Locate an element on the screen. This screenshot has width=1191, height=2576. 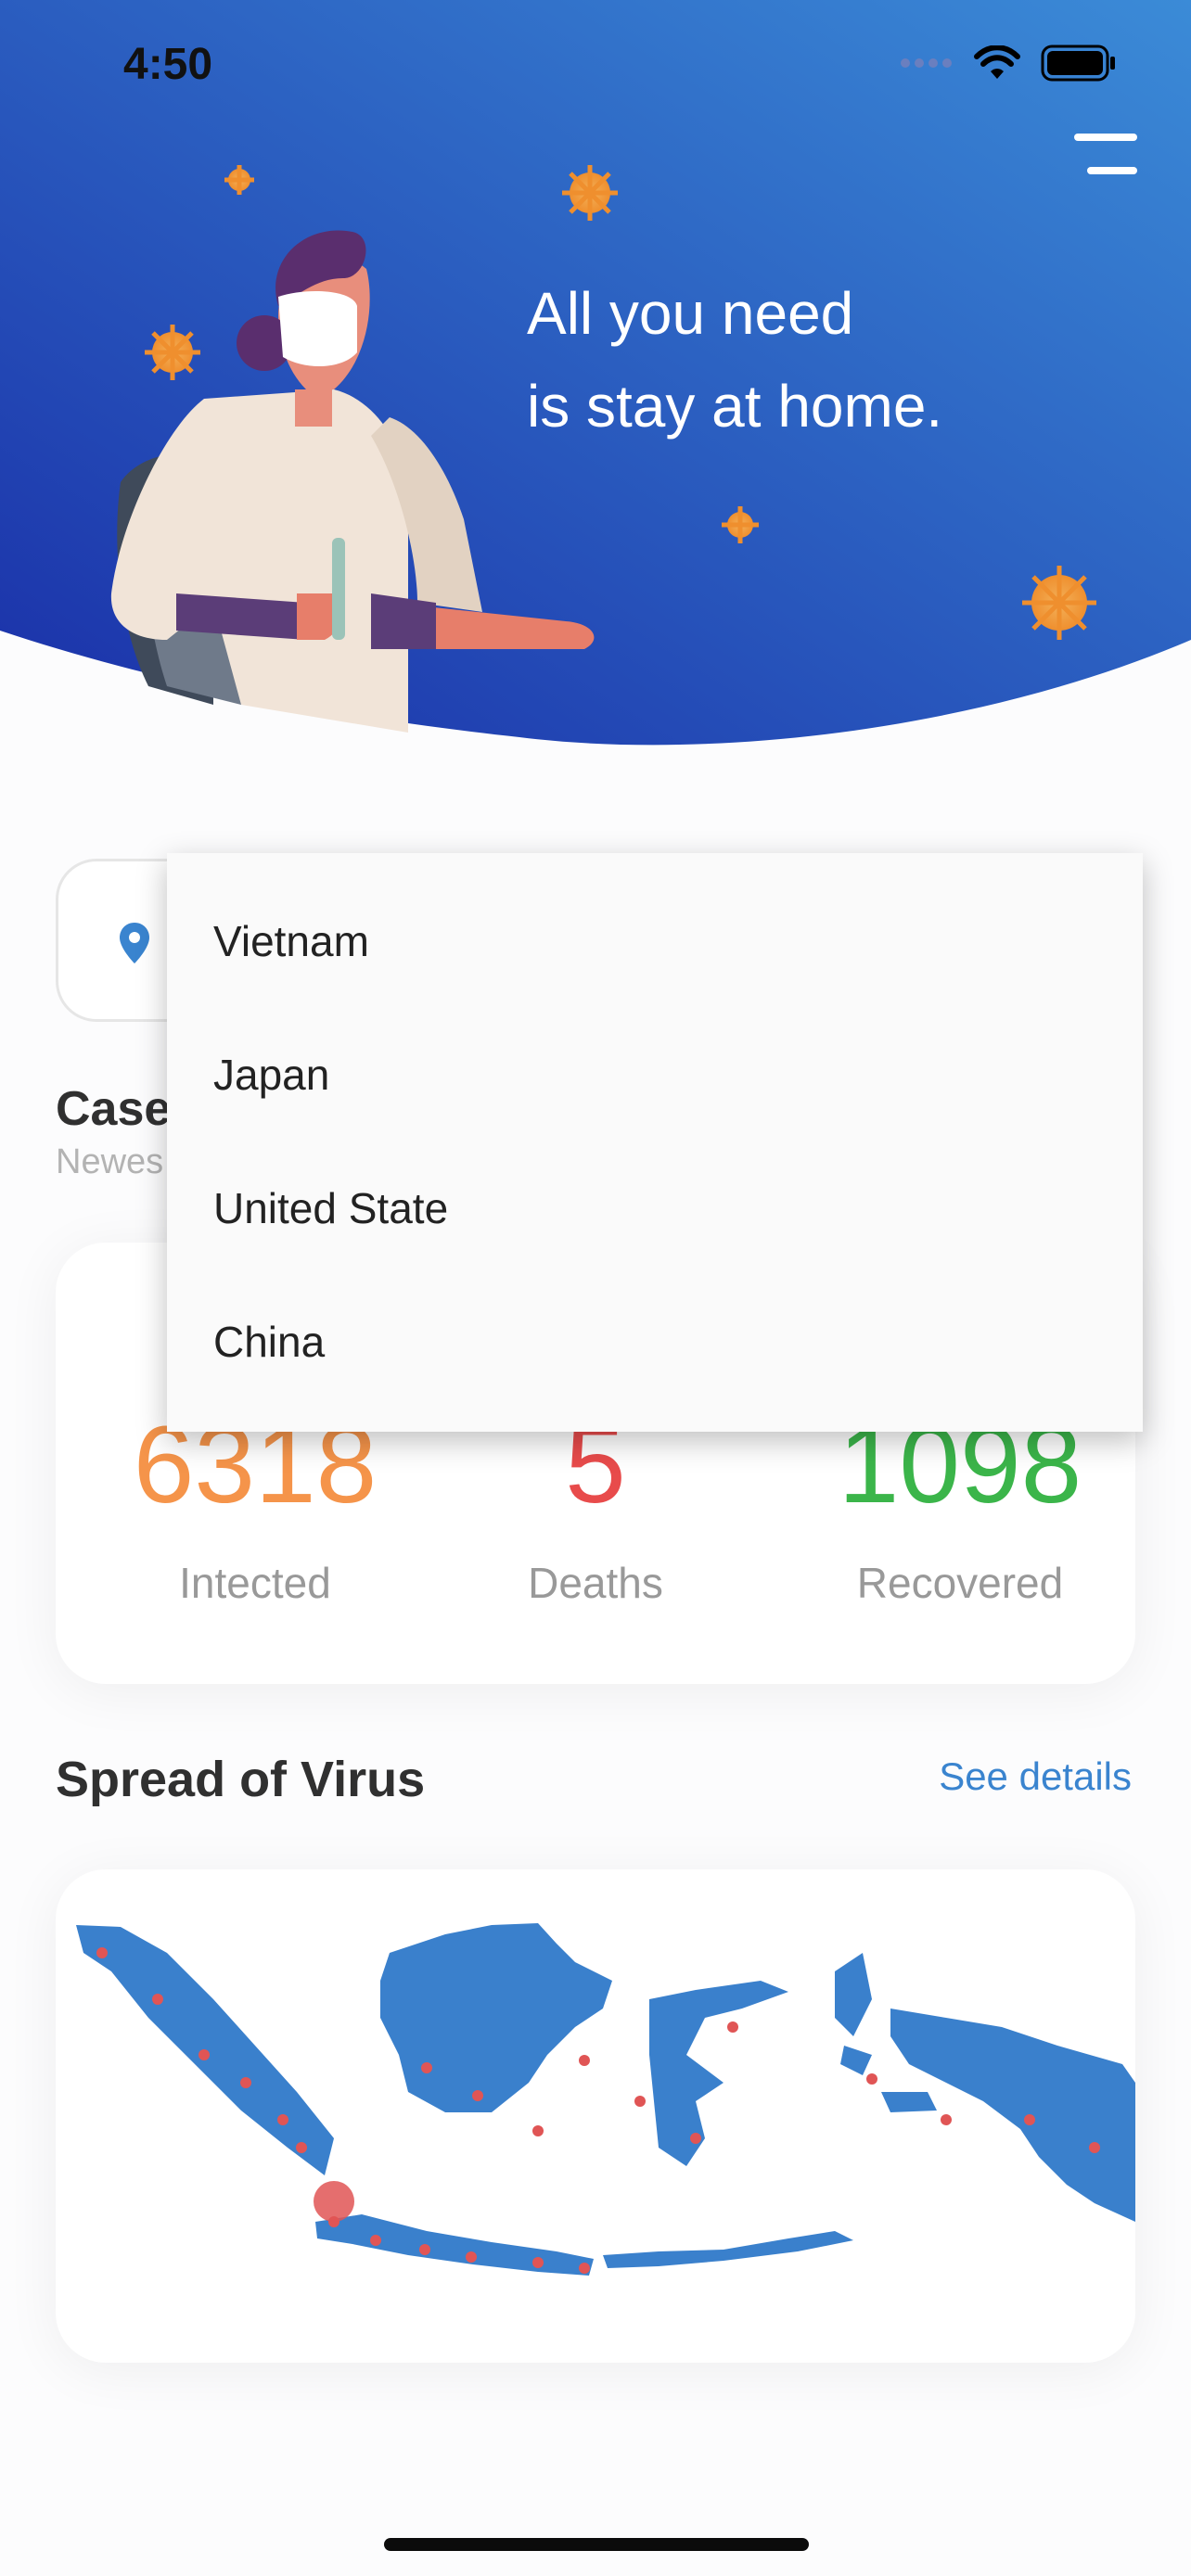
dropdown-option: China is located at coordinates (269, 1342).